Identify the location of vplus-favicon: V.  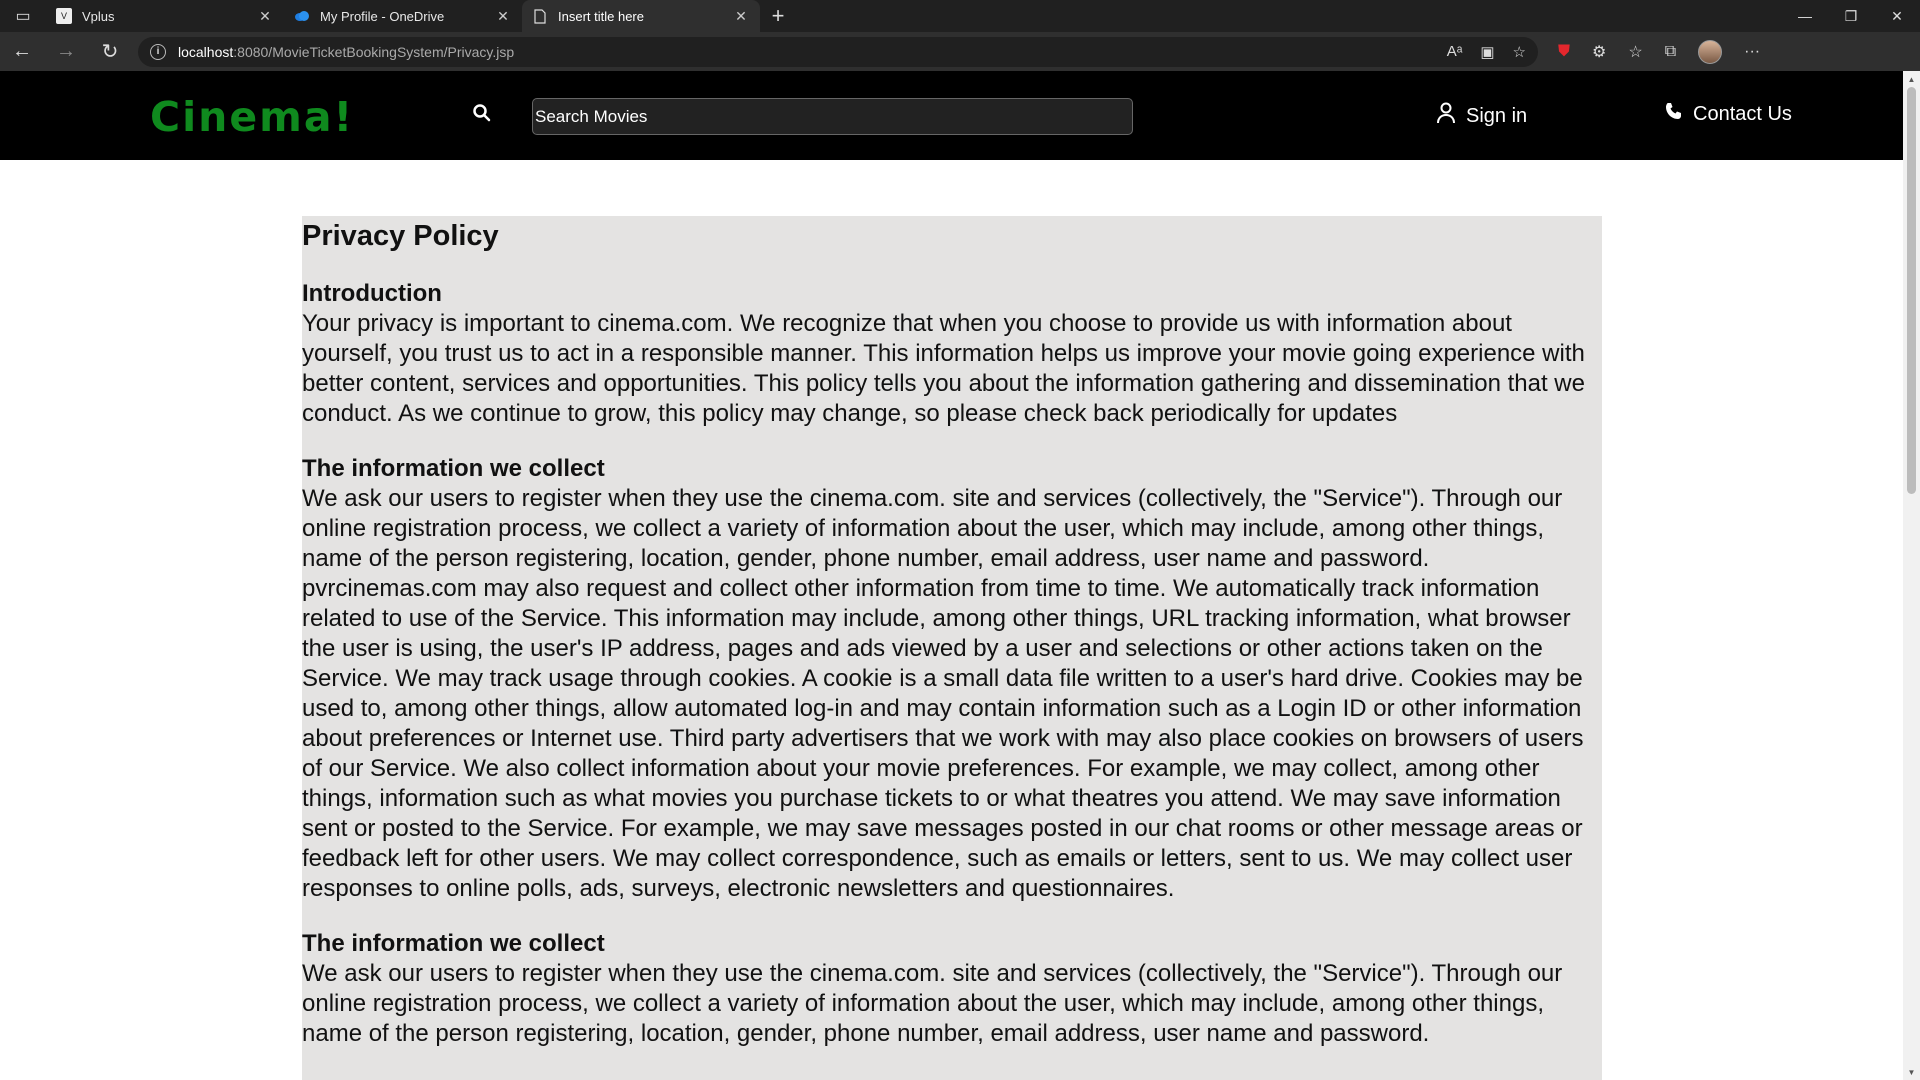
(64, 16).